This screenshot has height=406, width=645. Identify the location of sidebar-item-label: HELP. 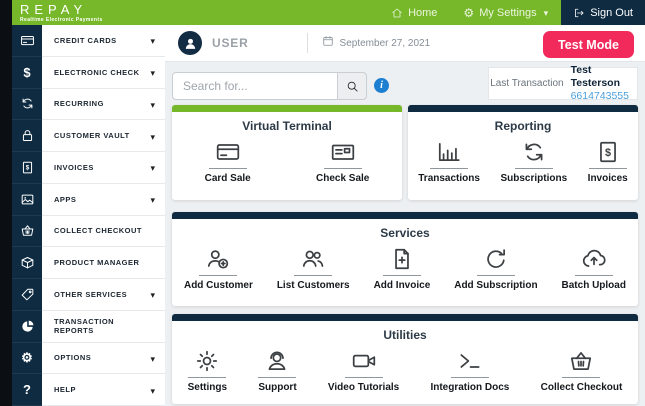
(65, 390).